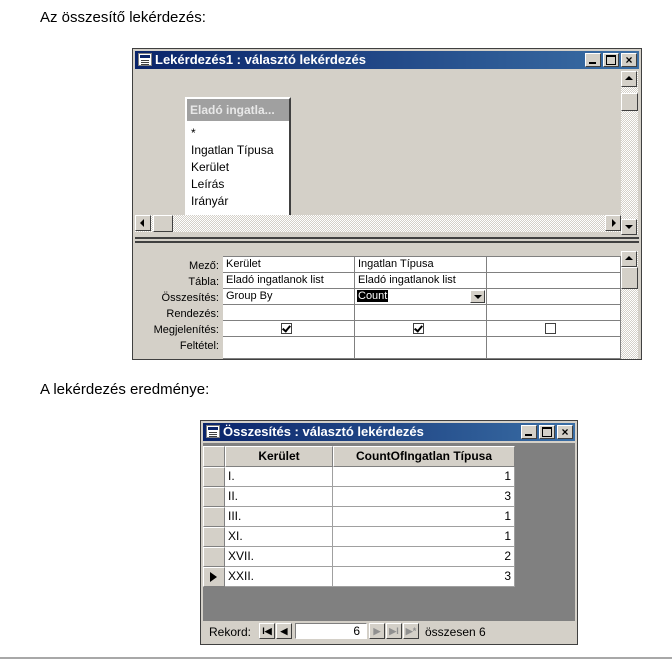 The image size is (672, 663). Describe the element at coordinates (323, 431) in the screenshot. I see `result-window-title: Összesítés : választó lekérdezés` at that location.